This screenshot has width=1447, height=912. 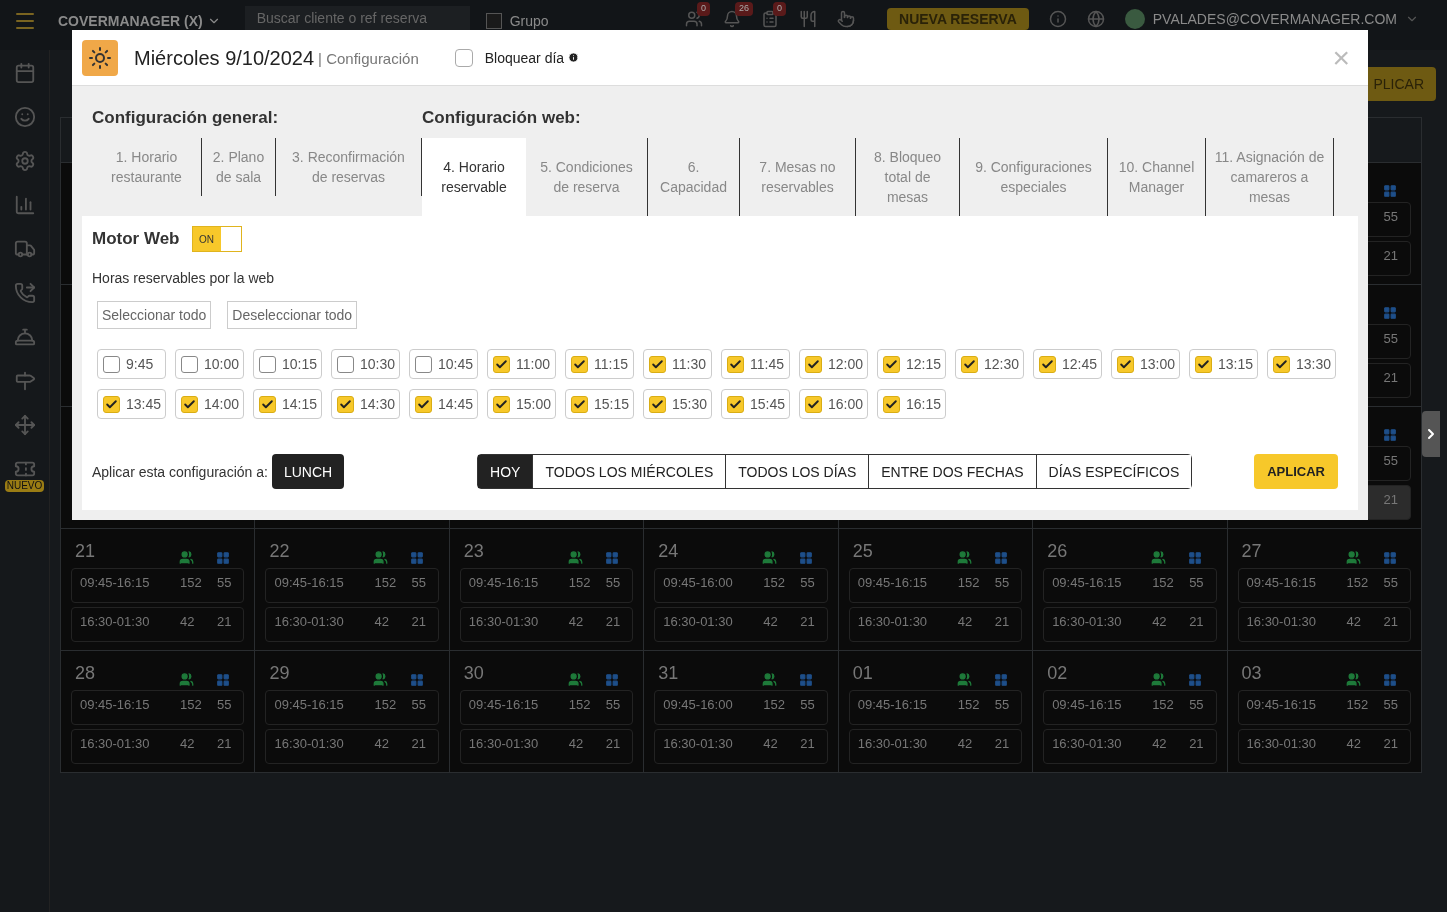 I want to click on day-cell: 21 09:45-16:15 152 55 16:30-01:30 42 21, so click(x=158, y=590).